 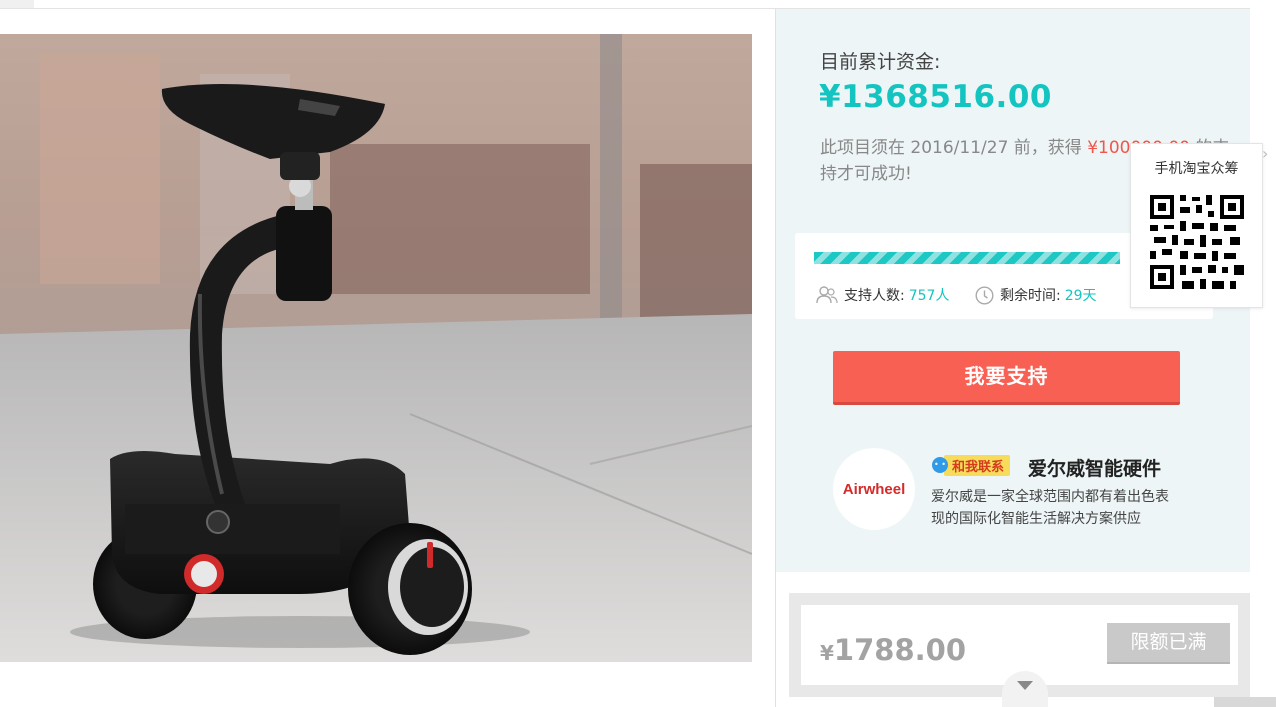 What do you see at coordinates (1006, 378) in the screenshot?
I see `support-button: 我要支持` at bounding box center [1006, 378].